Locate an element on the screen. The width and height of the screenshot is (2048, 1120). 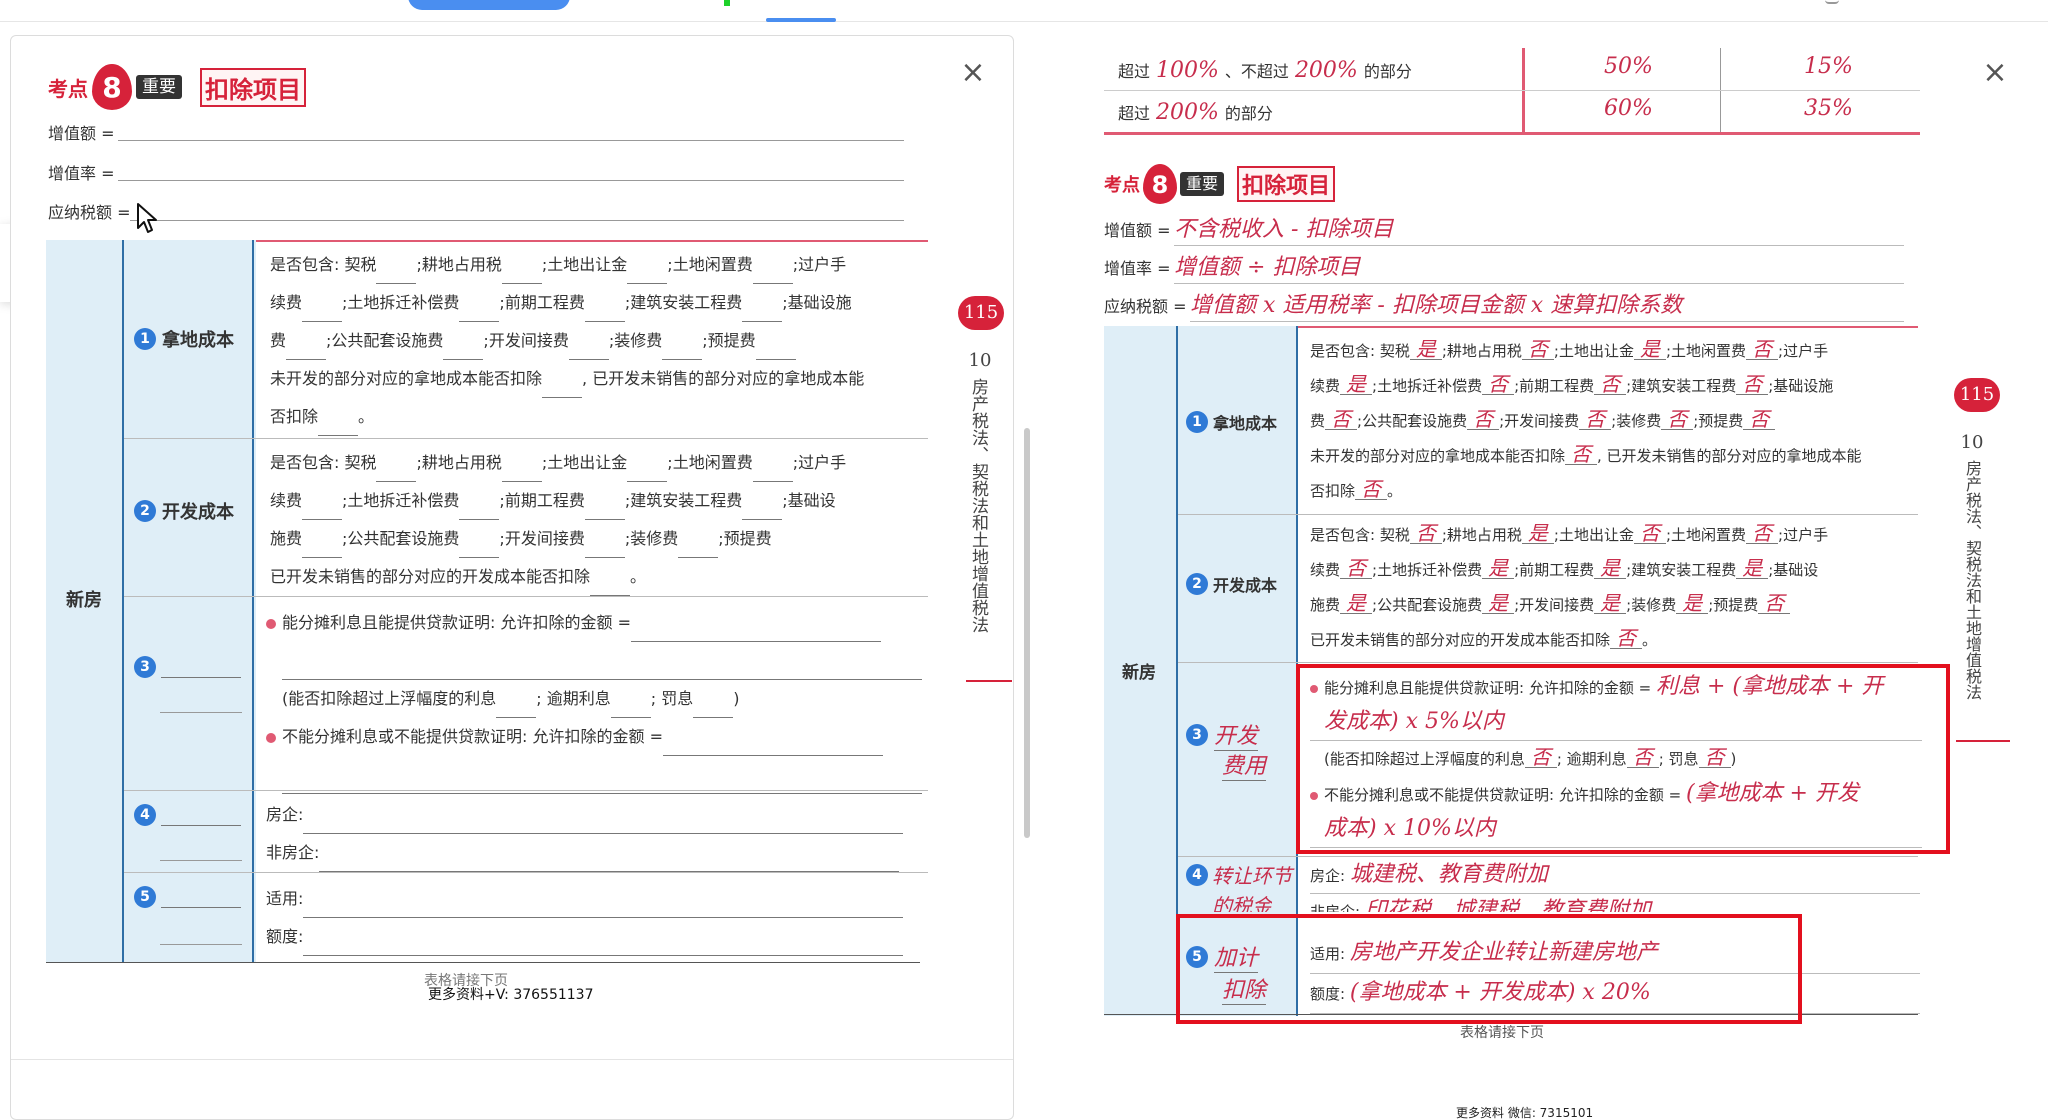
top-toolbar is located at coordinates (1024, 11).